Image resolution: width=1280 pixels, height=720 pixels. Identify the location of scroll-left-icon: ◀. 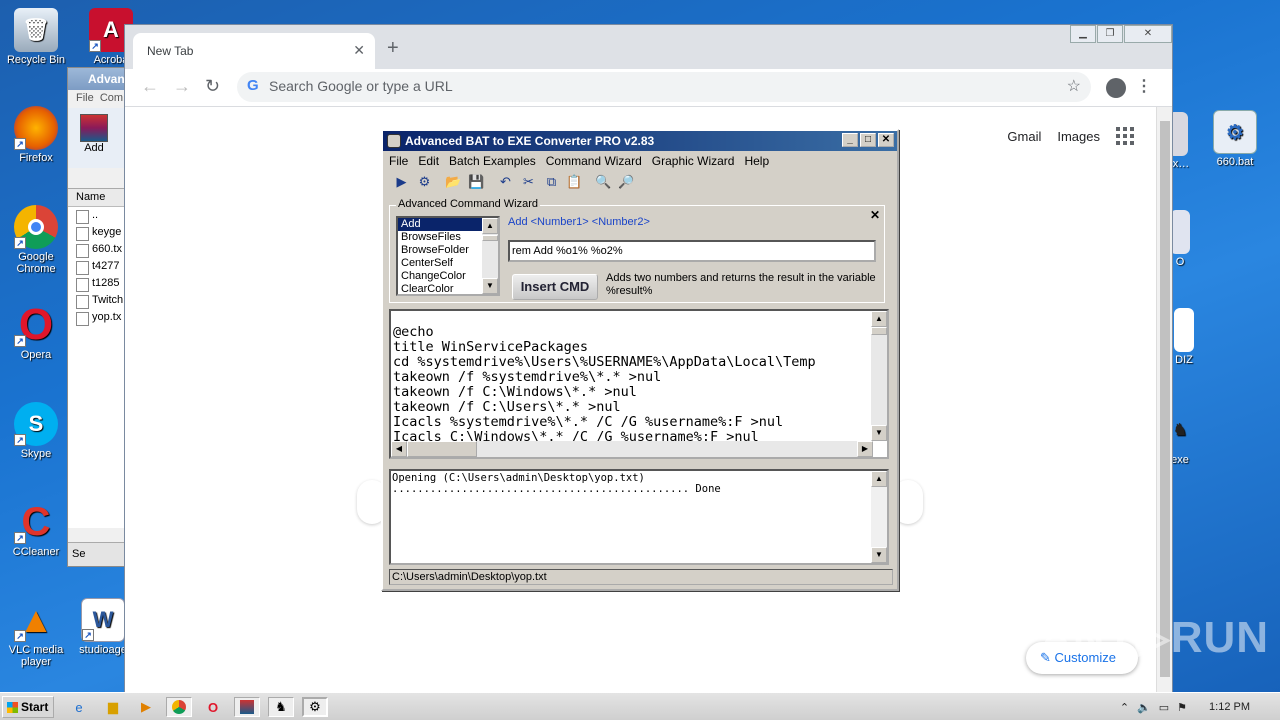
(399, 449).